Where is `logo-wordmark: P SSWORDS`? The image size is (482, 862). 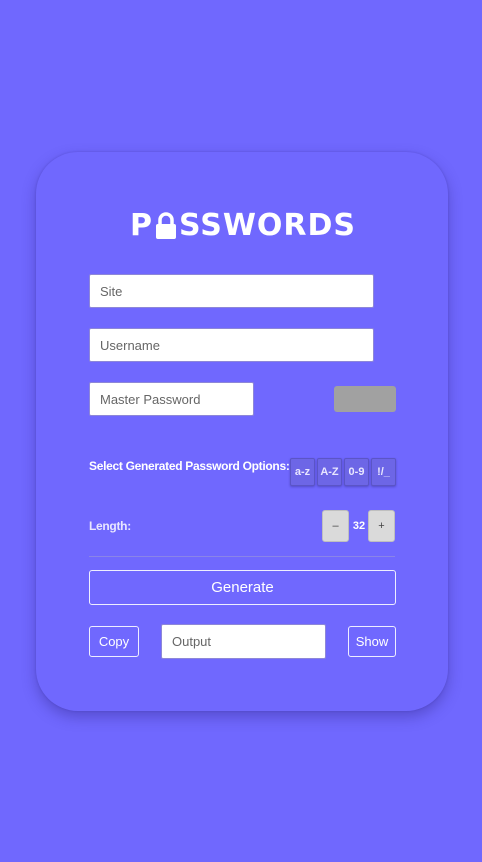
logo-wordmark: P SSWORDS is located at coordinates (243, 226).